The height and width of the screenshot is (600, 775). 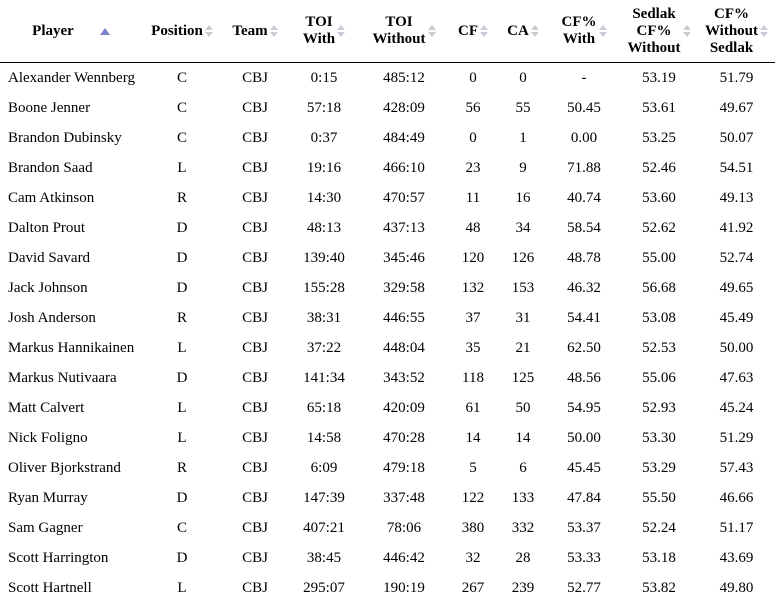 I want to click on column-header-player: Player, so click(x=71, y=31).